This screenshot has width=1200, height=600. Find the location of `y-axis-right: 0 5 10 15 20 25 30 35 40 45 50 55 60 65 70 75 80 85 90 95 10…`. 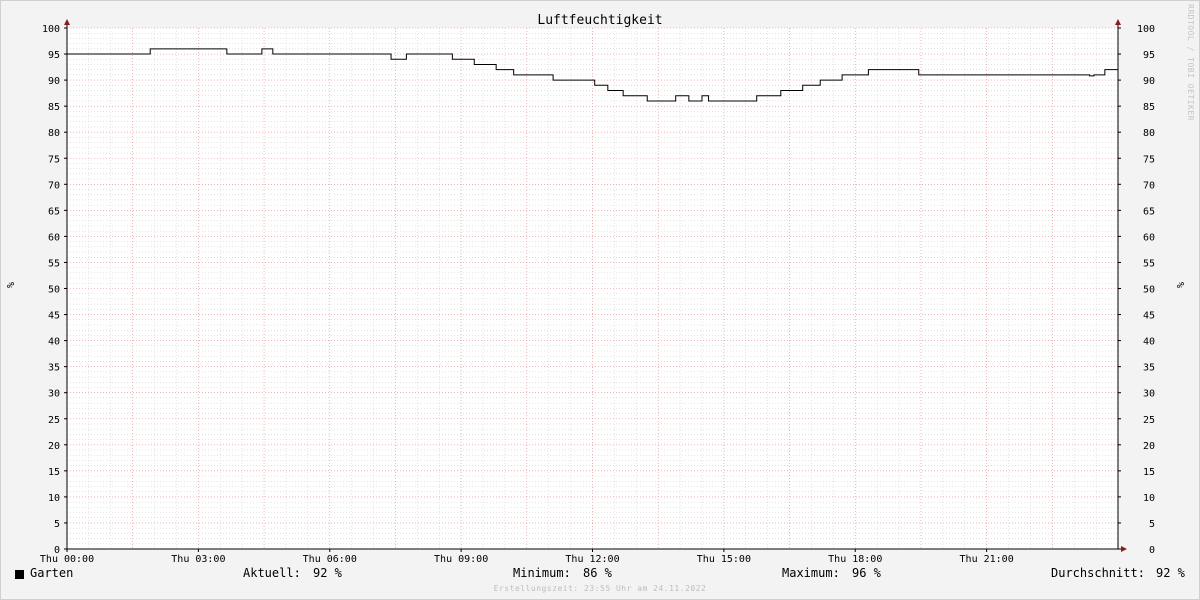

y-axis-right: 0 5 10 15 20 25 30 35 40 45 50 55 60 65 70 75 80 85 90 95 10… is located at coordinates (1136, 290).